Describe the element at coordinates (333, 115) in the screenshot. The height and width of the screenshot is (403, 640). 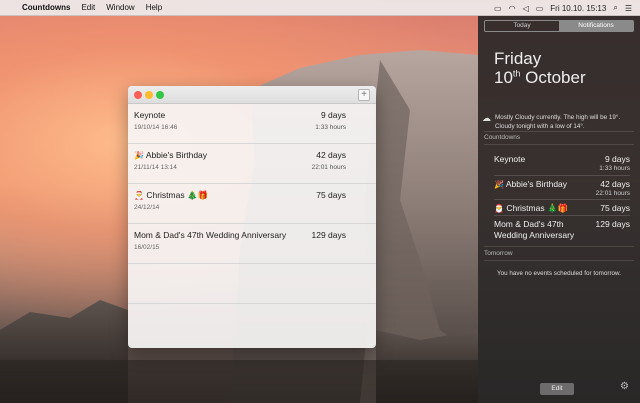
I see `event-days: 9 days` at that location.